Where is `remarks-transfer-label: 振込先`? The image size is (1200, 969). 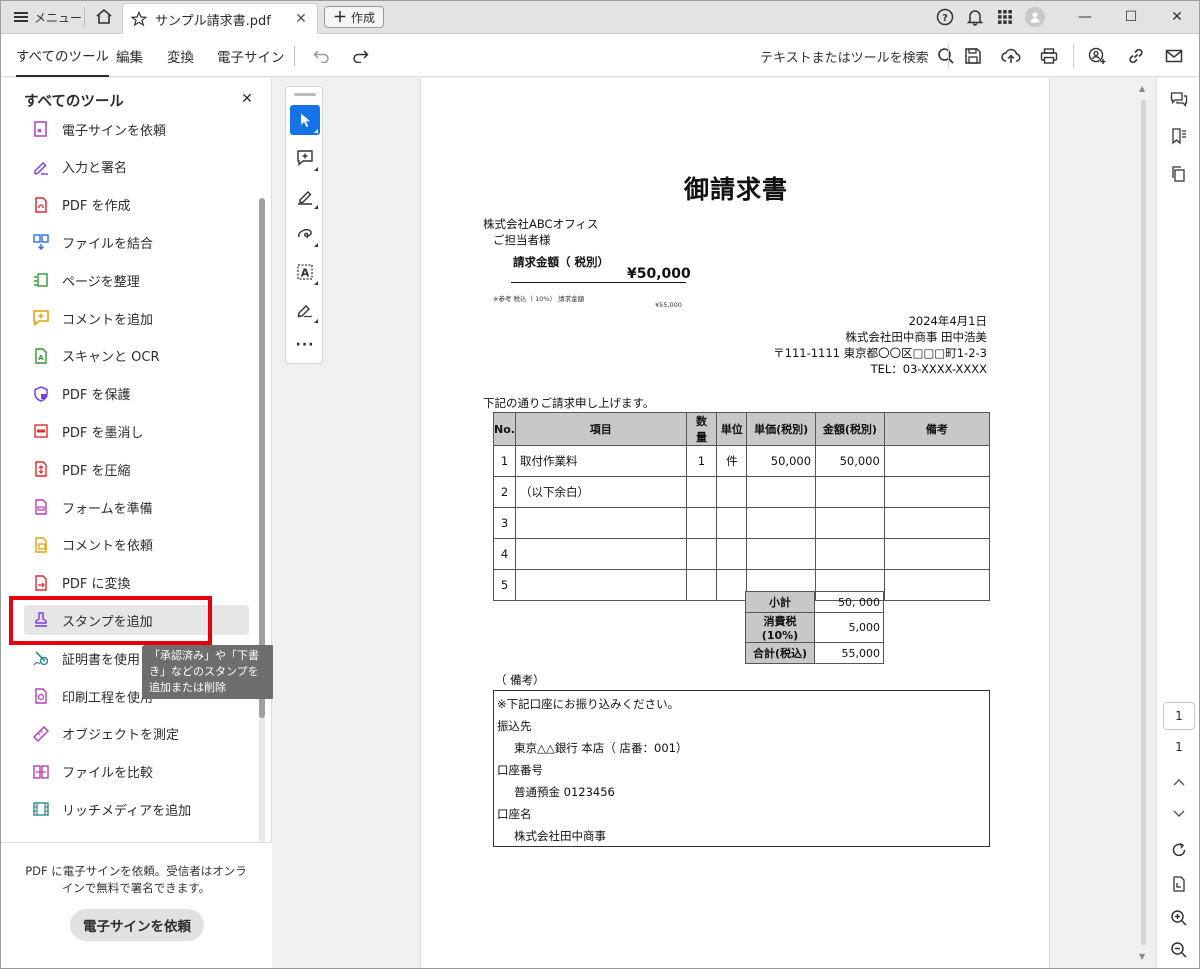
remarks-transfer-label: 振込先 is located at coordinates (514, 726).